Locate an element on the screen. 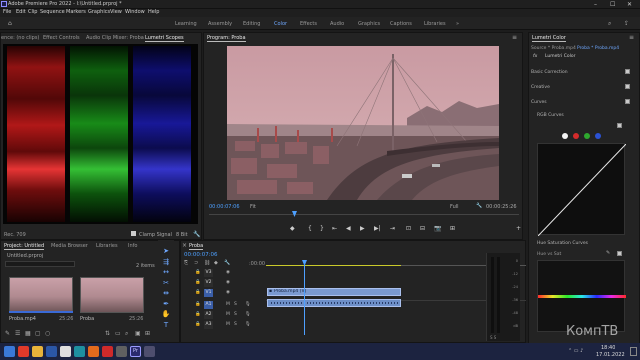 The image size is (640, 360). add-button-icon: + is located at coordinates (518, 228).